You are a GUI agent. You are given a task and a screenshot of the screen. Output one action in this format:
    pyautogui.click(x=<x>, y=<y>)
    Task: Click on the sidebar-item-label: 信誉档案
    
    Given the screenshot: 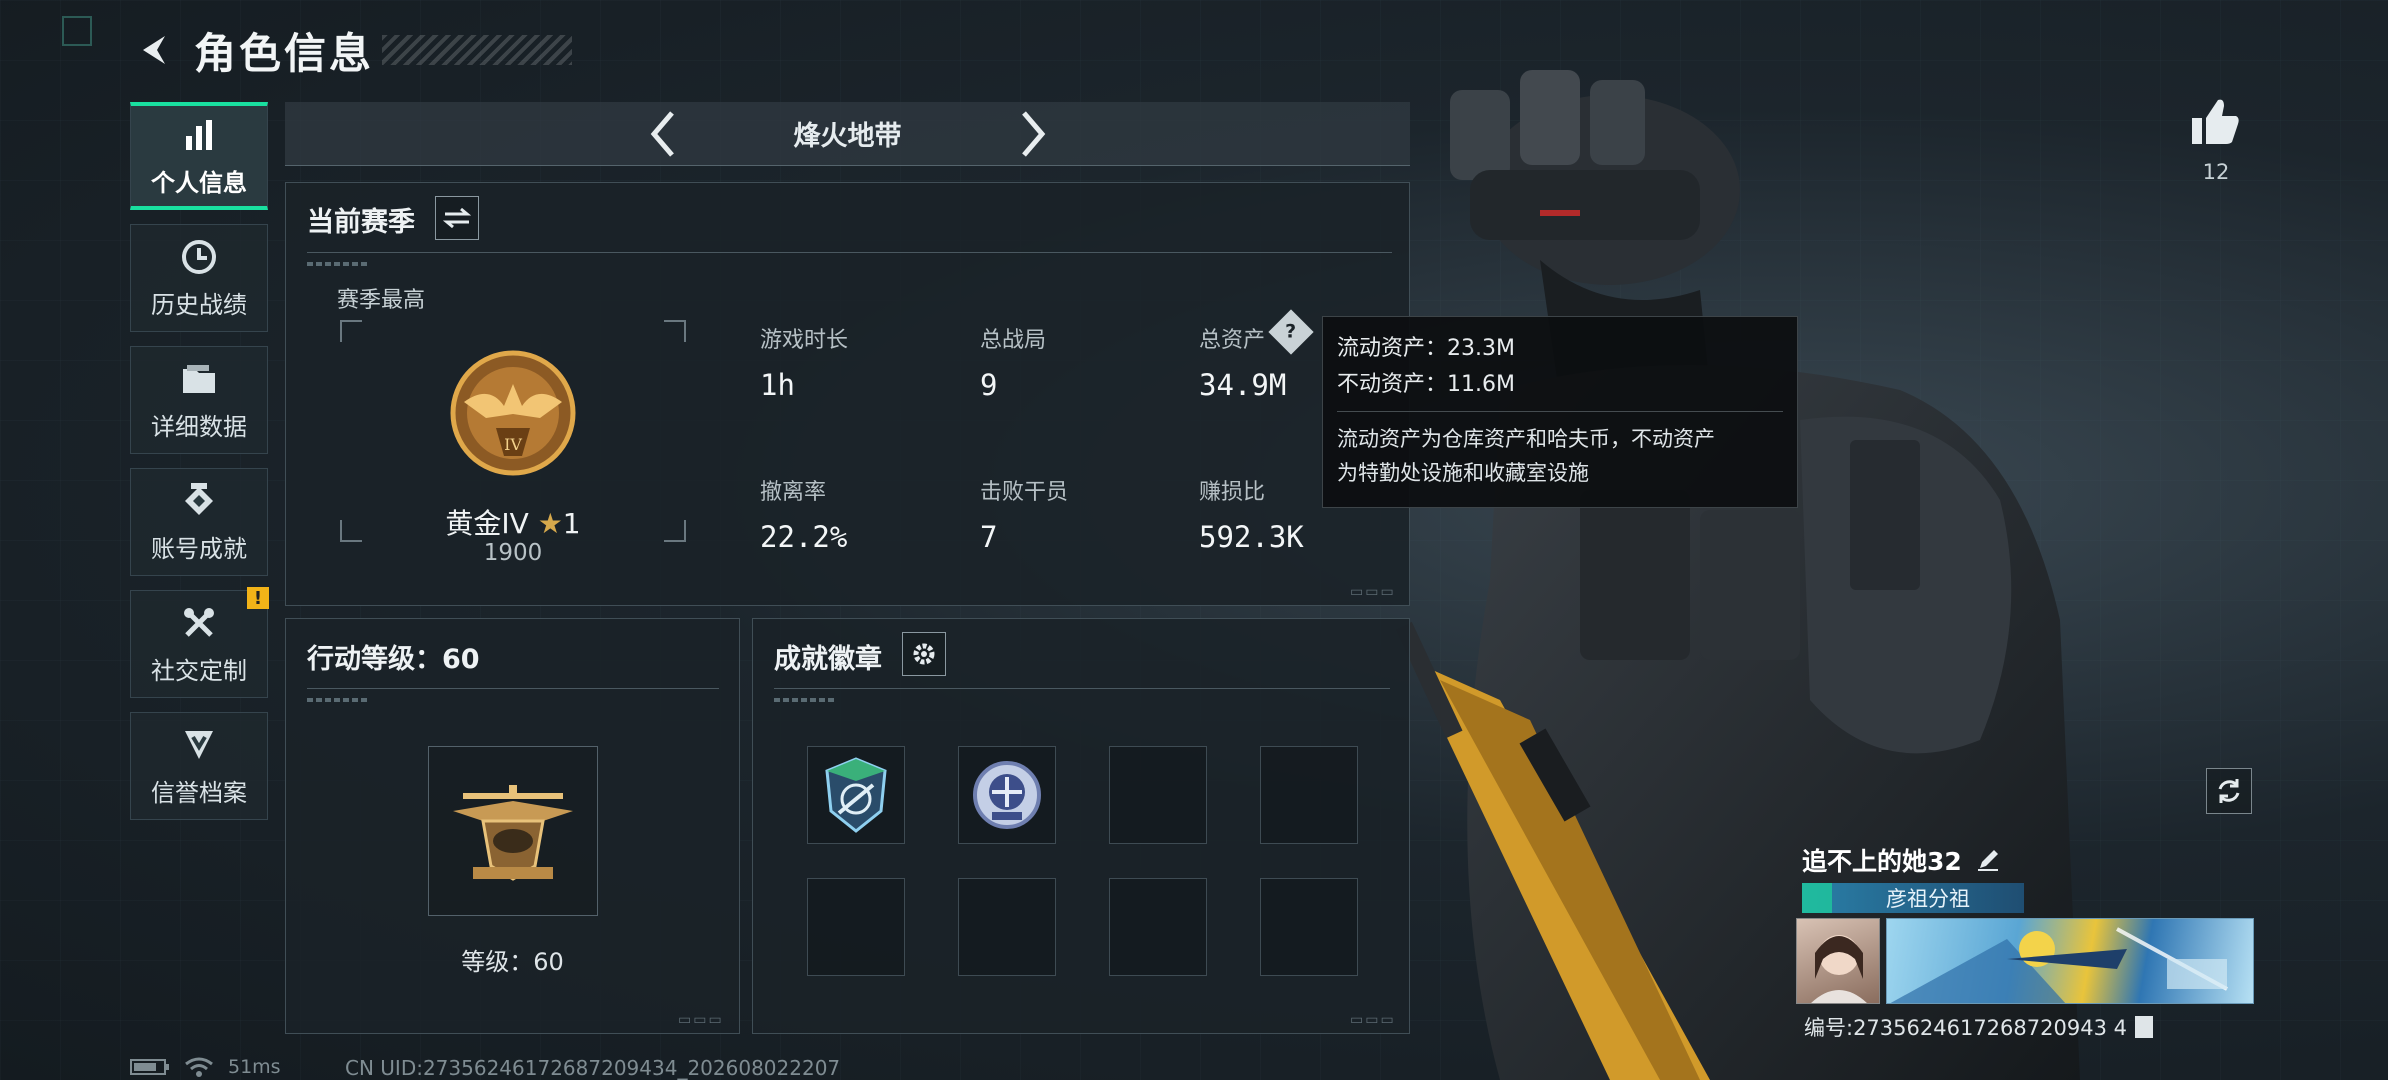 What is the action you would take?
    pyautogui.click(x=199, y=792)
    